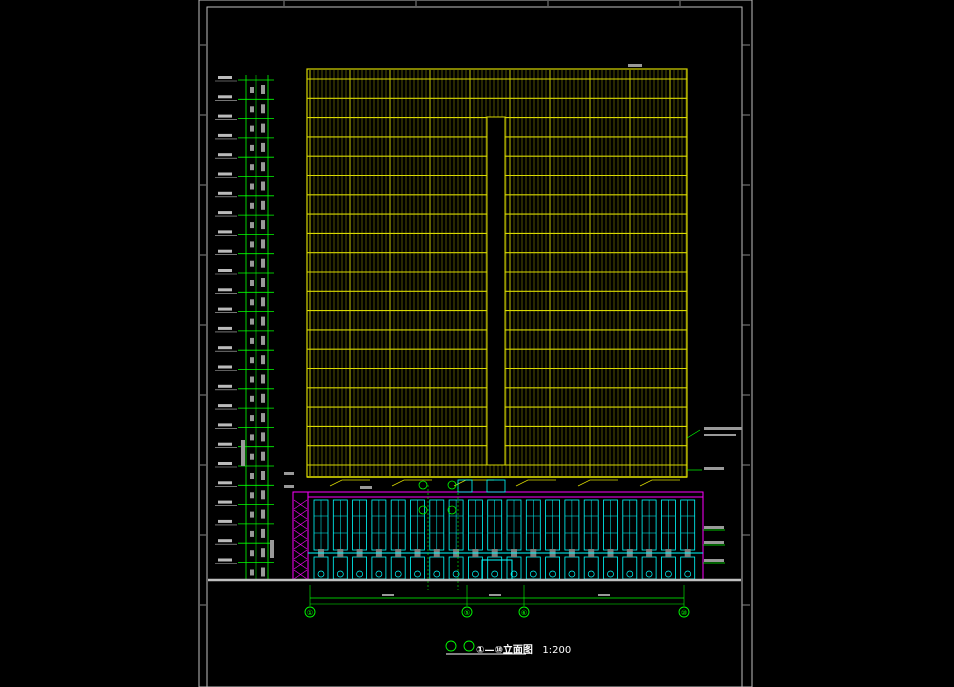 Image resolution: width=954 pixels, height=687 pixels. Describe the element at coordinates (524, 613) in the screenshot. I see `grid-label: ⑥` at that location.